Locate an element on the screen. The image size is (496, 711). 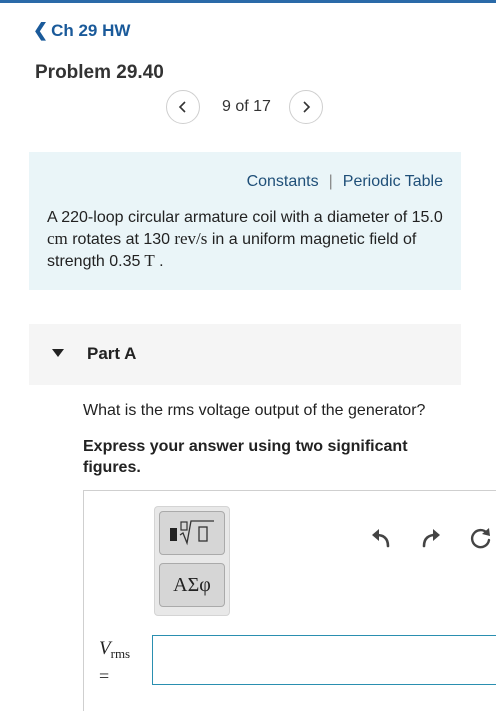
templates-button is located at coordinates (192, 533).